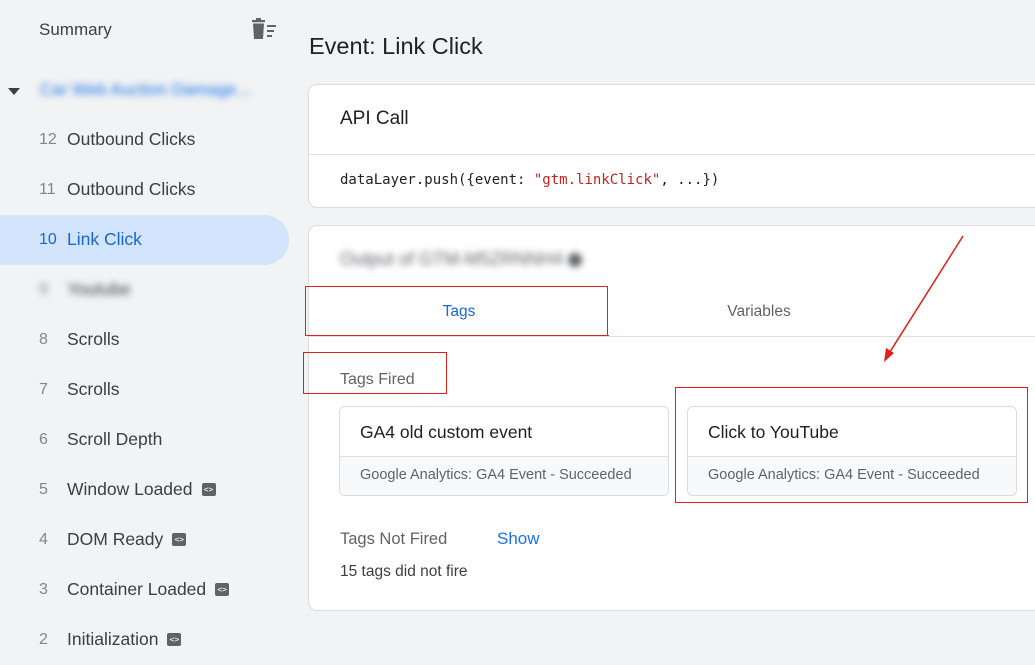 The image size is (1035, 665). Describe the element at coordinates (459, 312) in the screenshot. I see `tab-tags: Tags` at that location.